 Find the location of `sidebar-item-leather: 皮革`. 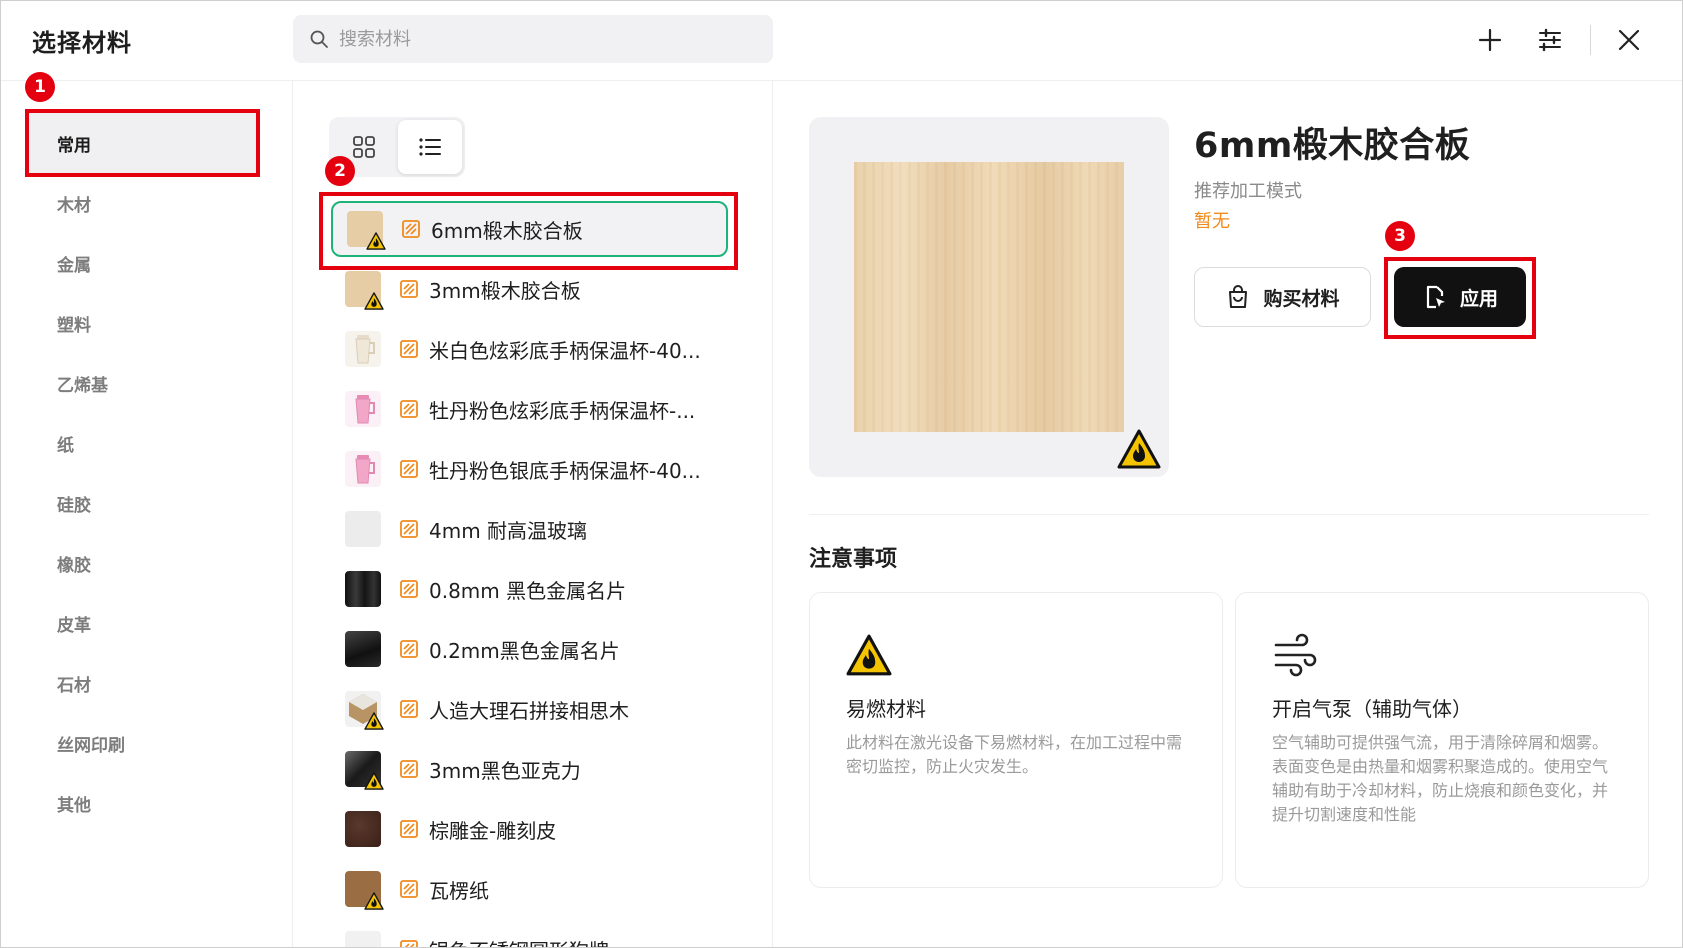

sidebar-item-leather: 皮革 is located at coordinates (142, 623).